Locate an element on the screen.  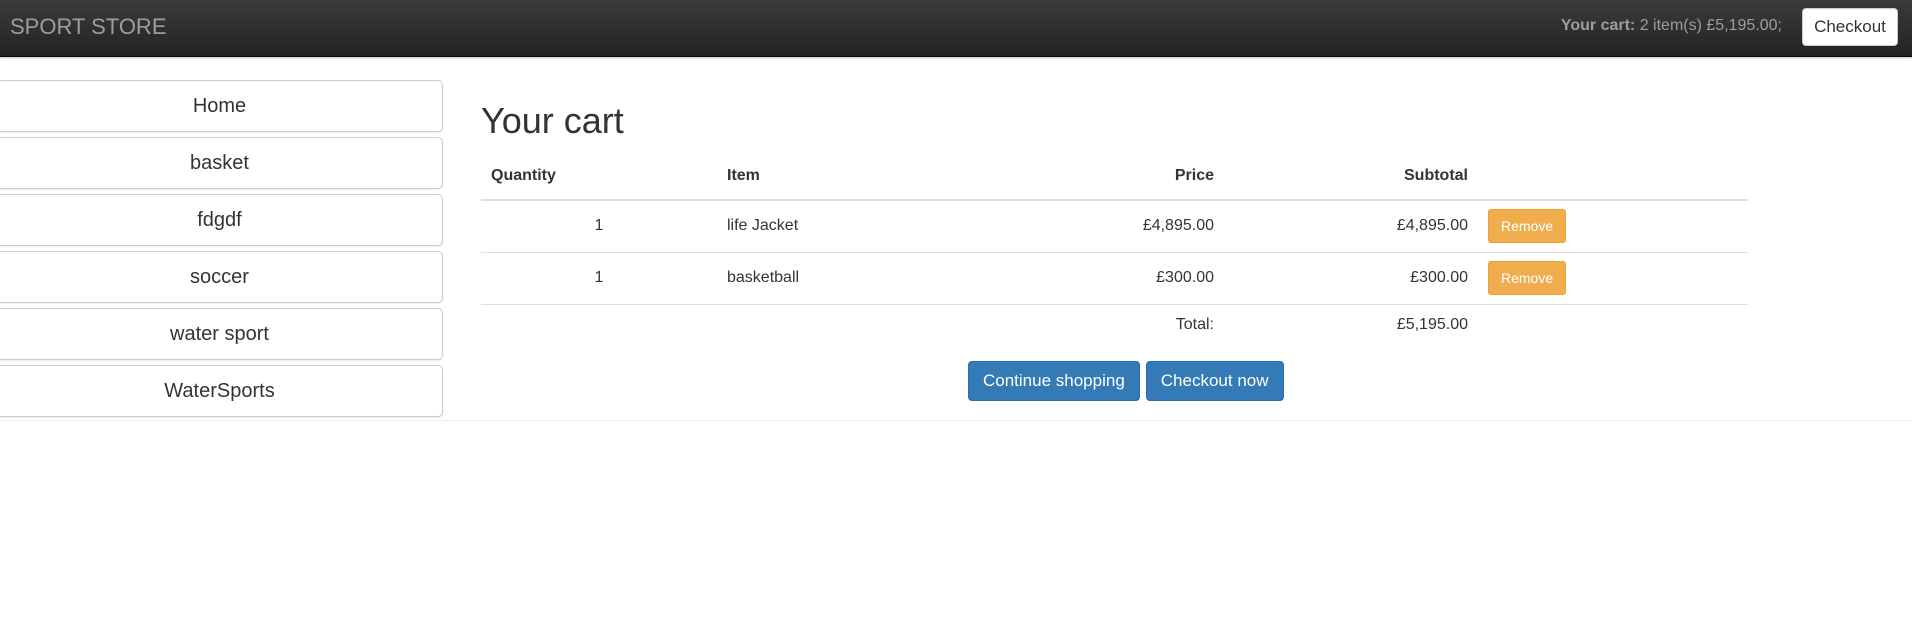
header-quantity: Quantity is located at coordinates (599, 176).